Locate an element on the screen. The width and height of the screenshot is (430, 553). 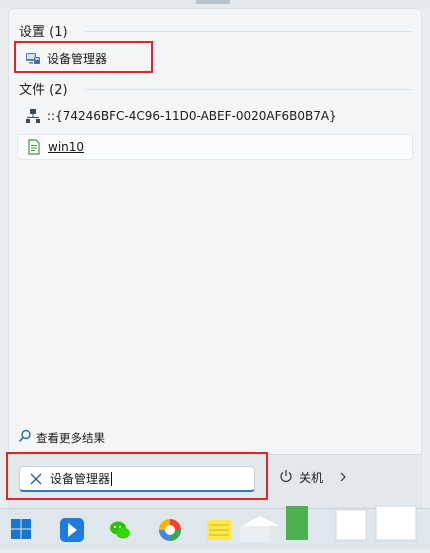
text-file-icon is located at coordinates (34, 147).